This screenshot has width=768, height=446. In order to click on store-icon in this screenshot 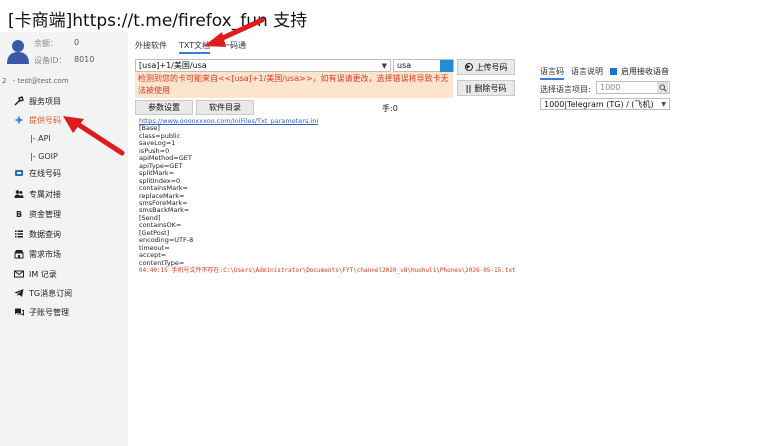, I will do `click(19, 254)`.